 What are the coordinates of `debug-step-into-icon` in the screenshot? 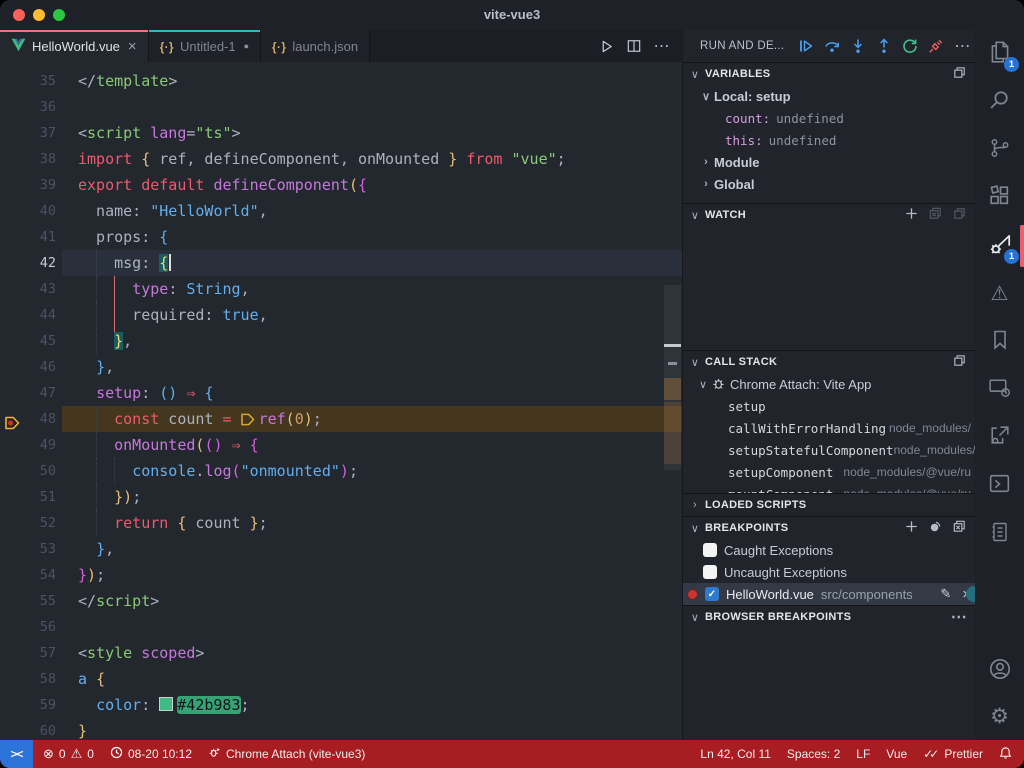 It's located at (858, 46).